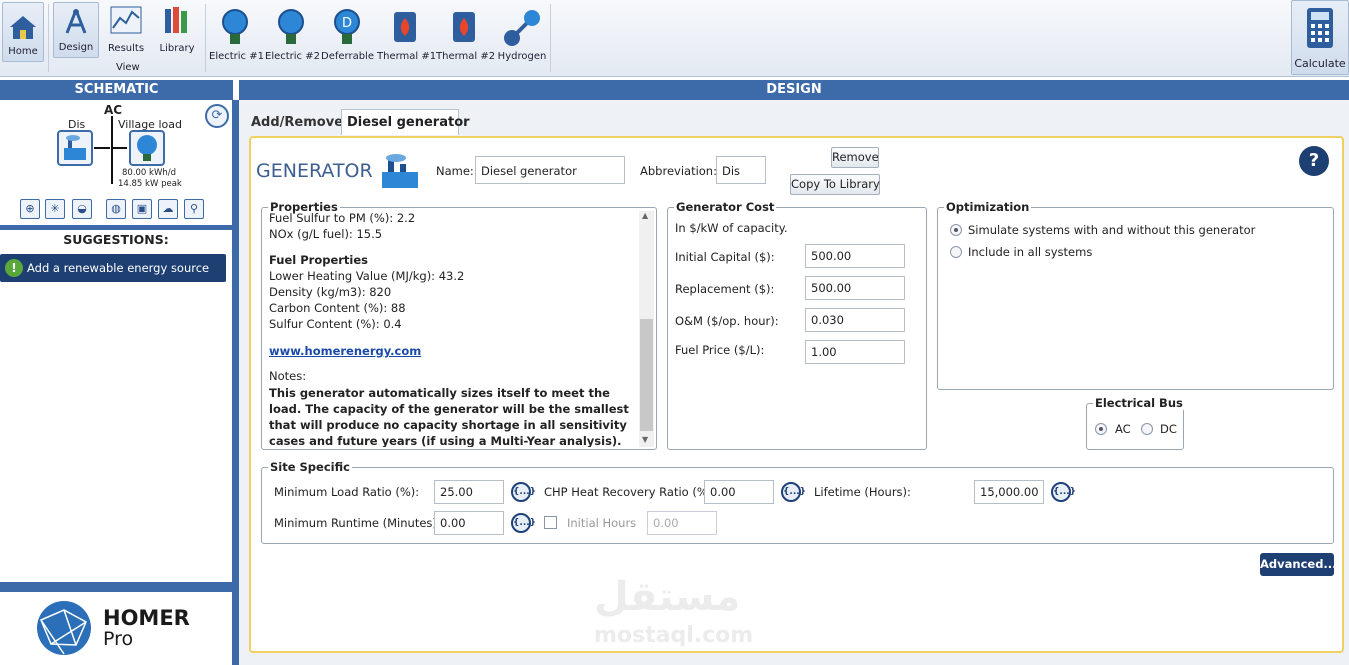  What do you see at coordinates (741, 170) in the screenshot?
I see `abbreviation-input: Dis` at bounding box center [741, 170].